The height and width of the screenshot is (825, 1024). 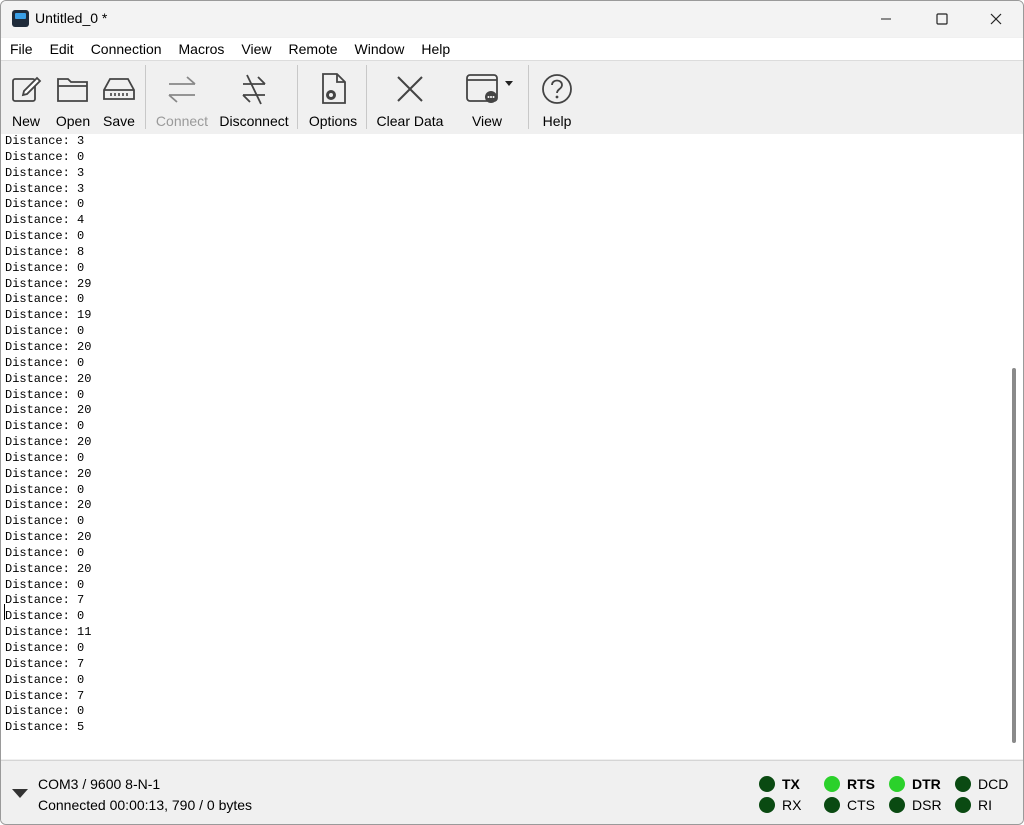 What do you see at coordinates (254, 89) in the screenshot?
I see `disconnect-icon` at bounding box center [254, 89].